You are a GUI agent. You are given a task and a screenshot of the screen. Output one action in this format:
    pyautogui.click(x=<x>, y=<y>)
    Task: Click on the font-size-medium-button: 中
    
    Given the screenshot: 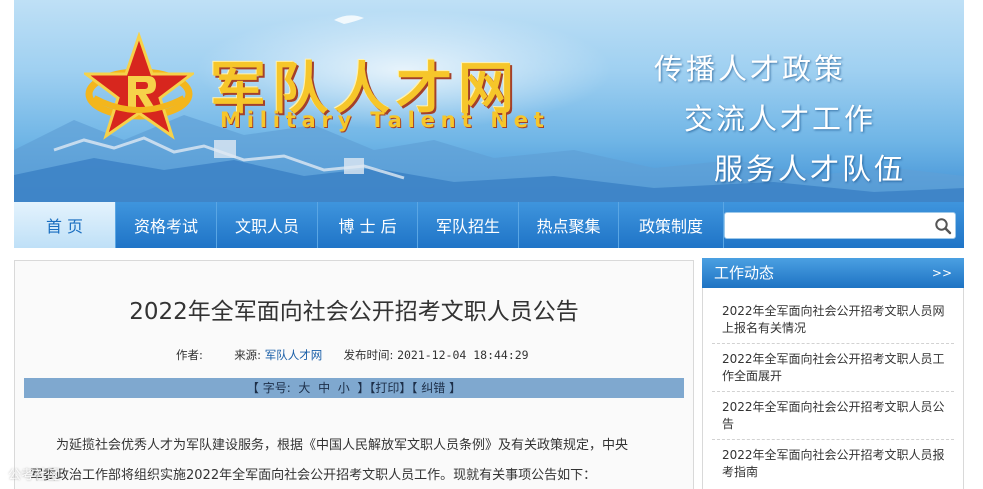 What is the action you would take?
    pyautogui.click(x=324, y=388)
    